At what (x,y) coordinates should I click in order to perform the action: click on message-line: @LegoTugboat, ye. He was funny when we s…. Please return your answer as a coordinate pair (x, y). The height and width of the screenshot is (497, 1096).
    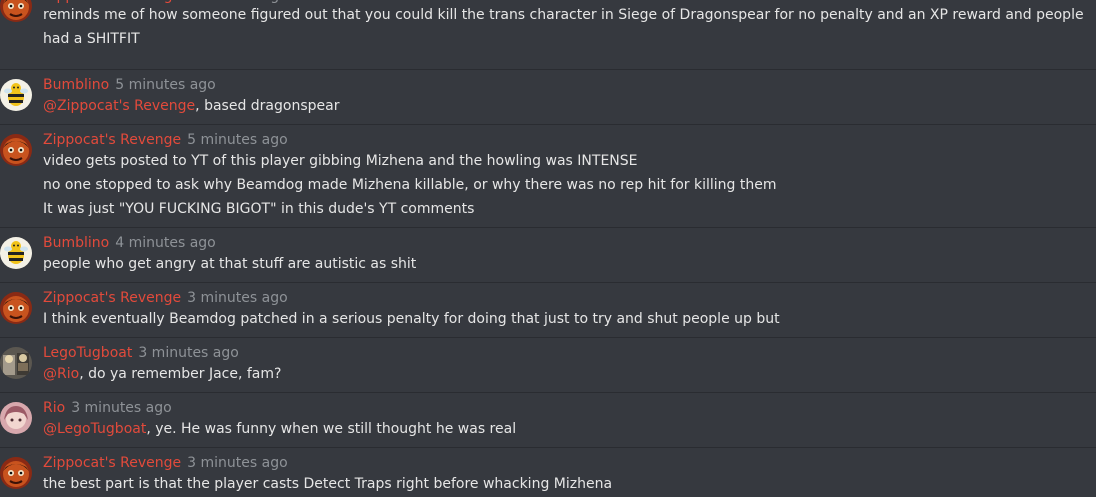
    Looking at the image, I should click on (279, 429).